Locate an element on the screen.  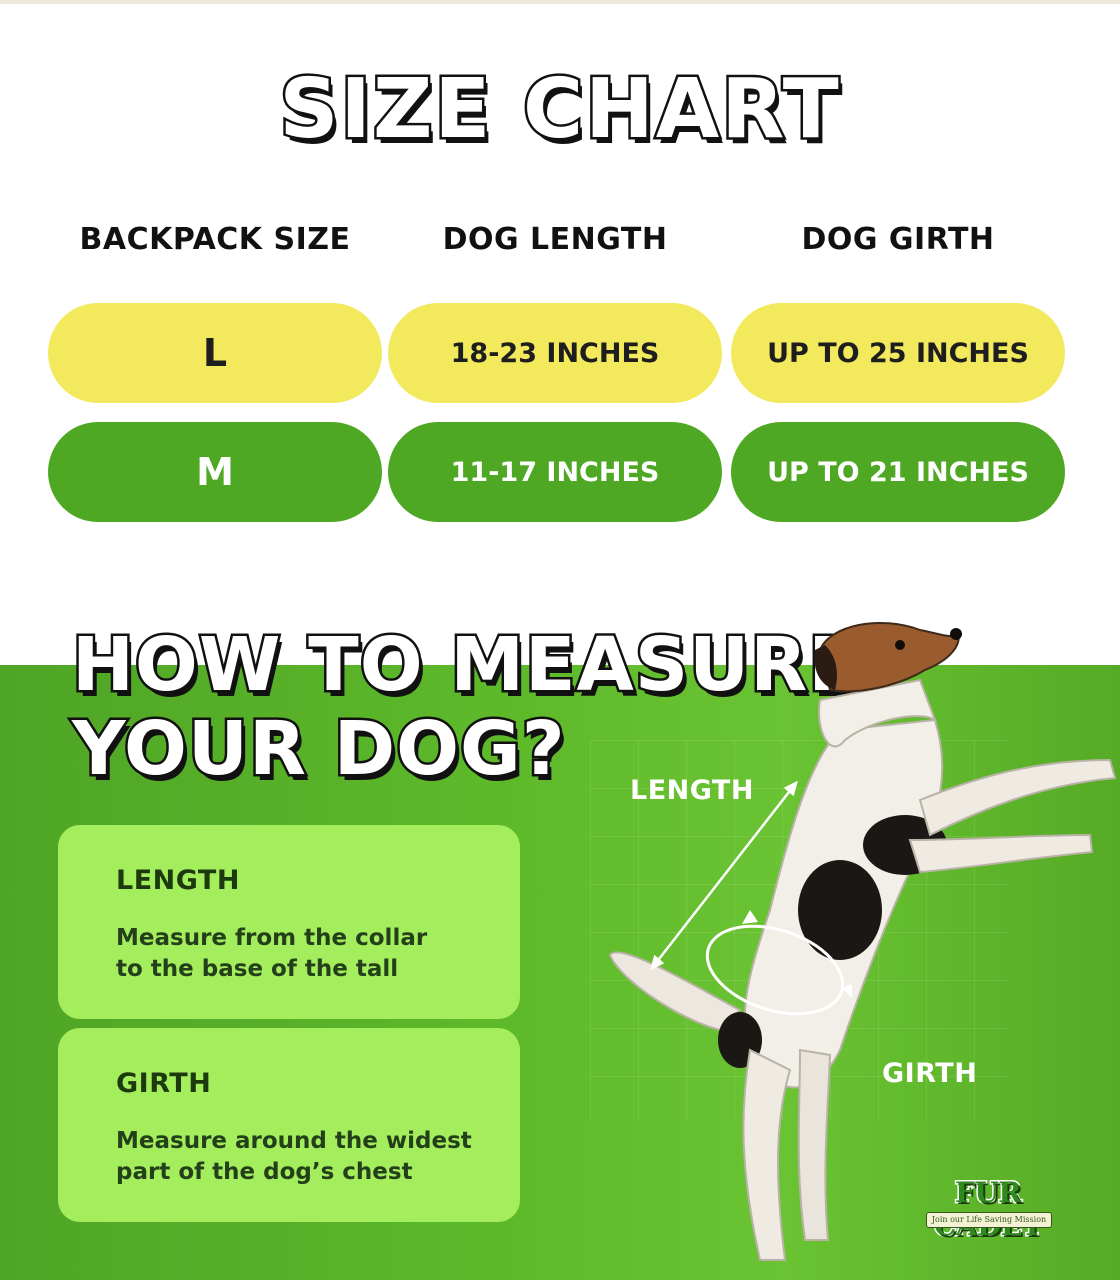
length-card-line1: Measure from the collar is located at coordinates (272, 938).